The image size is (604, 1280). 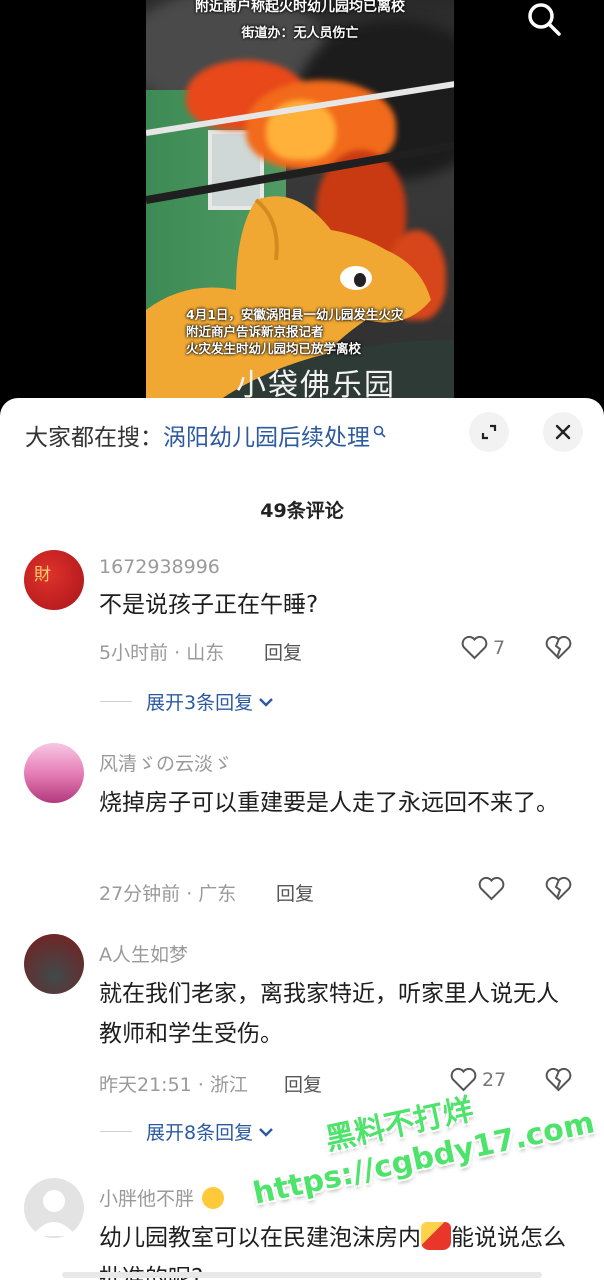 I want to click on comment-username: 风清ゞの云淡ゞ, so click(x=165, y=762).